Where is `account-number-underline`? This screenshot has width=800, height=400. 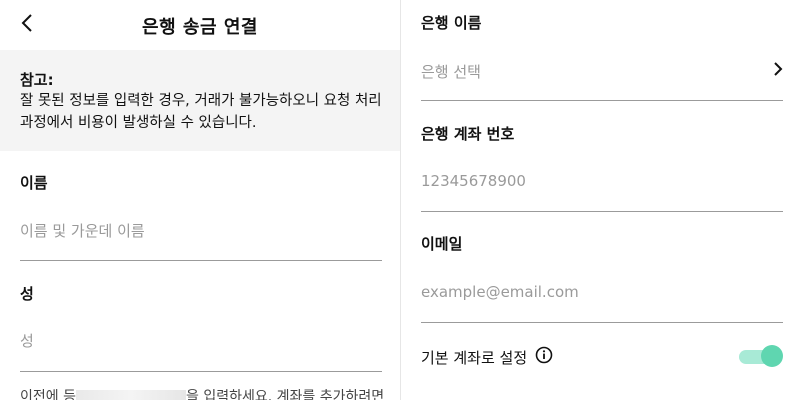 account-number-underline is located at coordinates (602, 211).